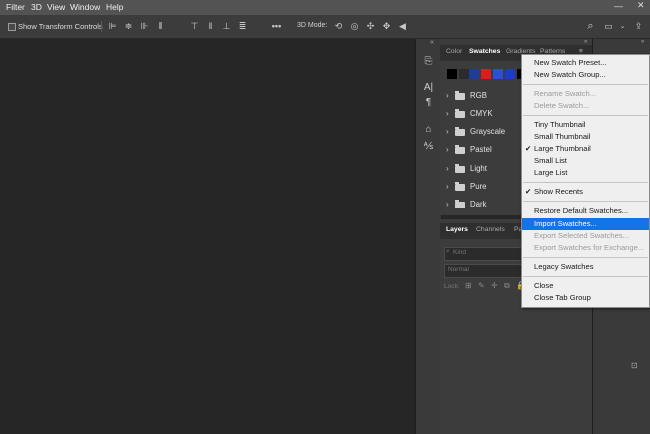 The height and width of the screenshot is (434, 650). What do you see at coordinates (428, 236) in the screenshot?
I see `panel-icon-column: « ⎘ A| ¶ ⌂ ⅍` at bounding box center [428, 236].